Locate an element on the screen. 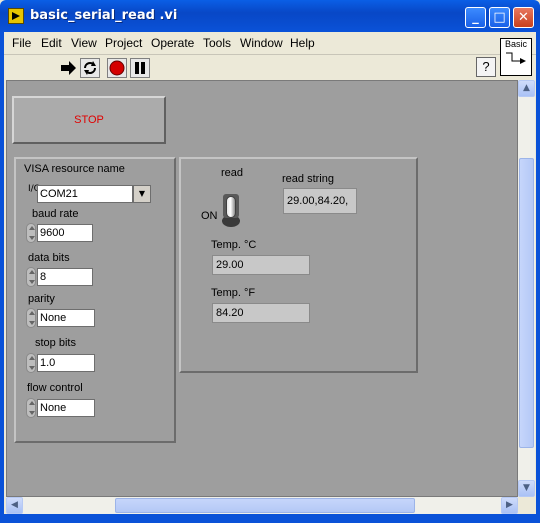 The width and height of the screenshot is (540, 523). close-button: ✕ is located at coordinates (523, 17).